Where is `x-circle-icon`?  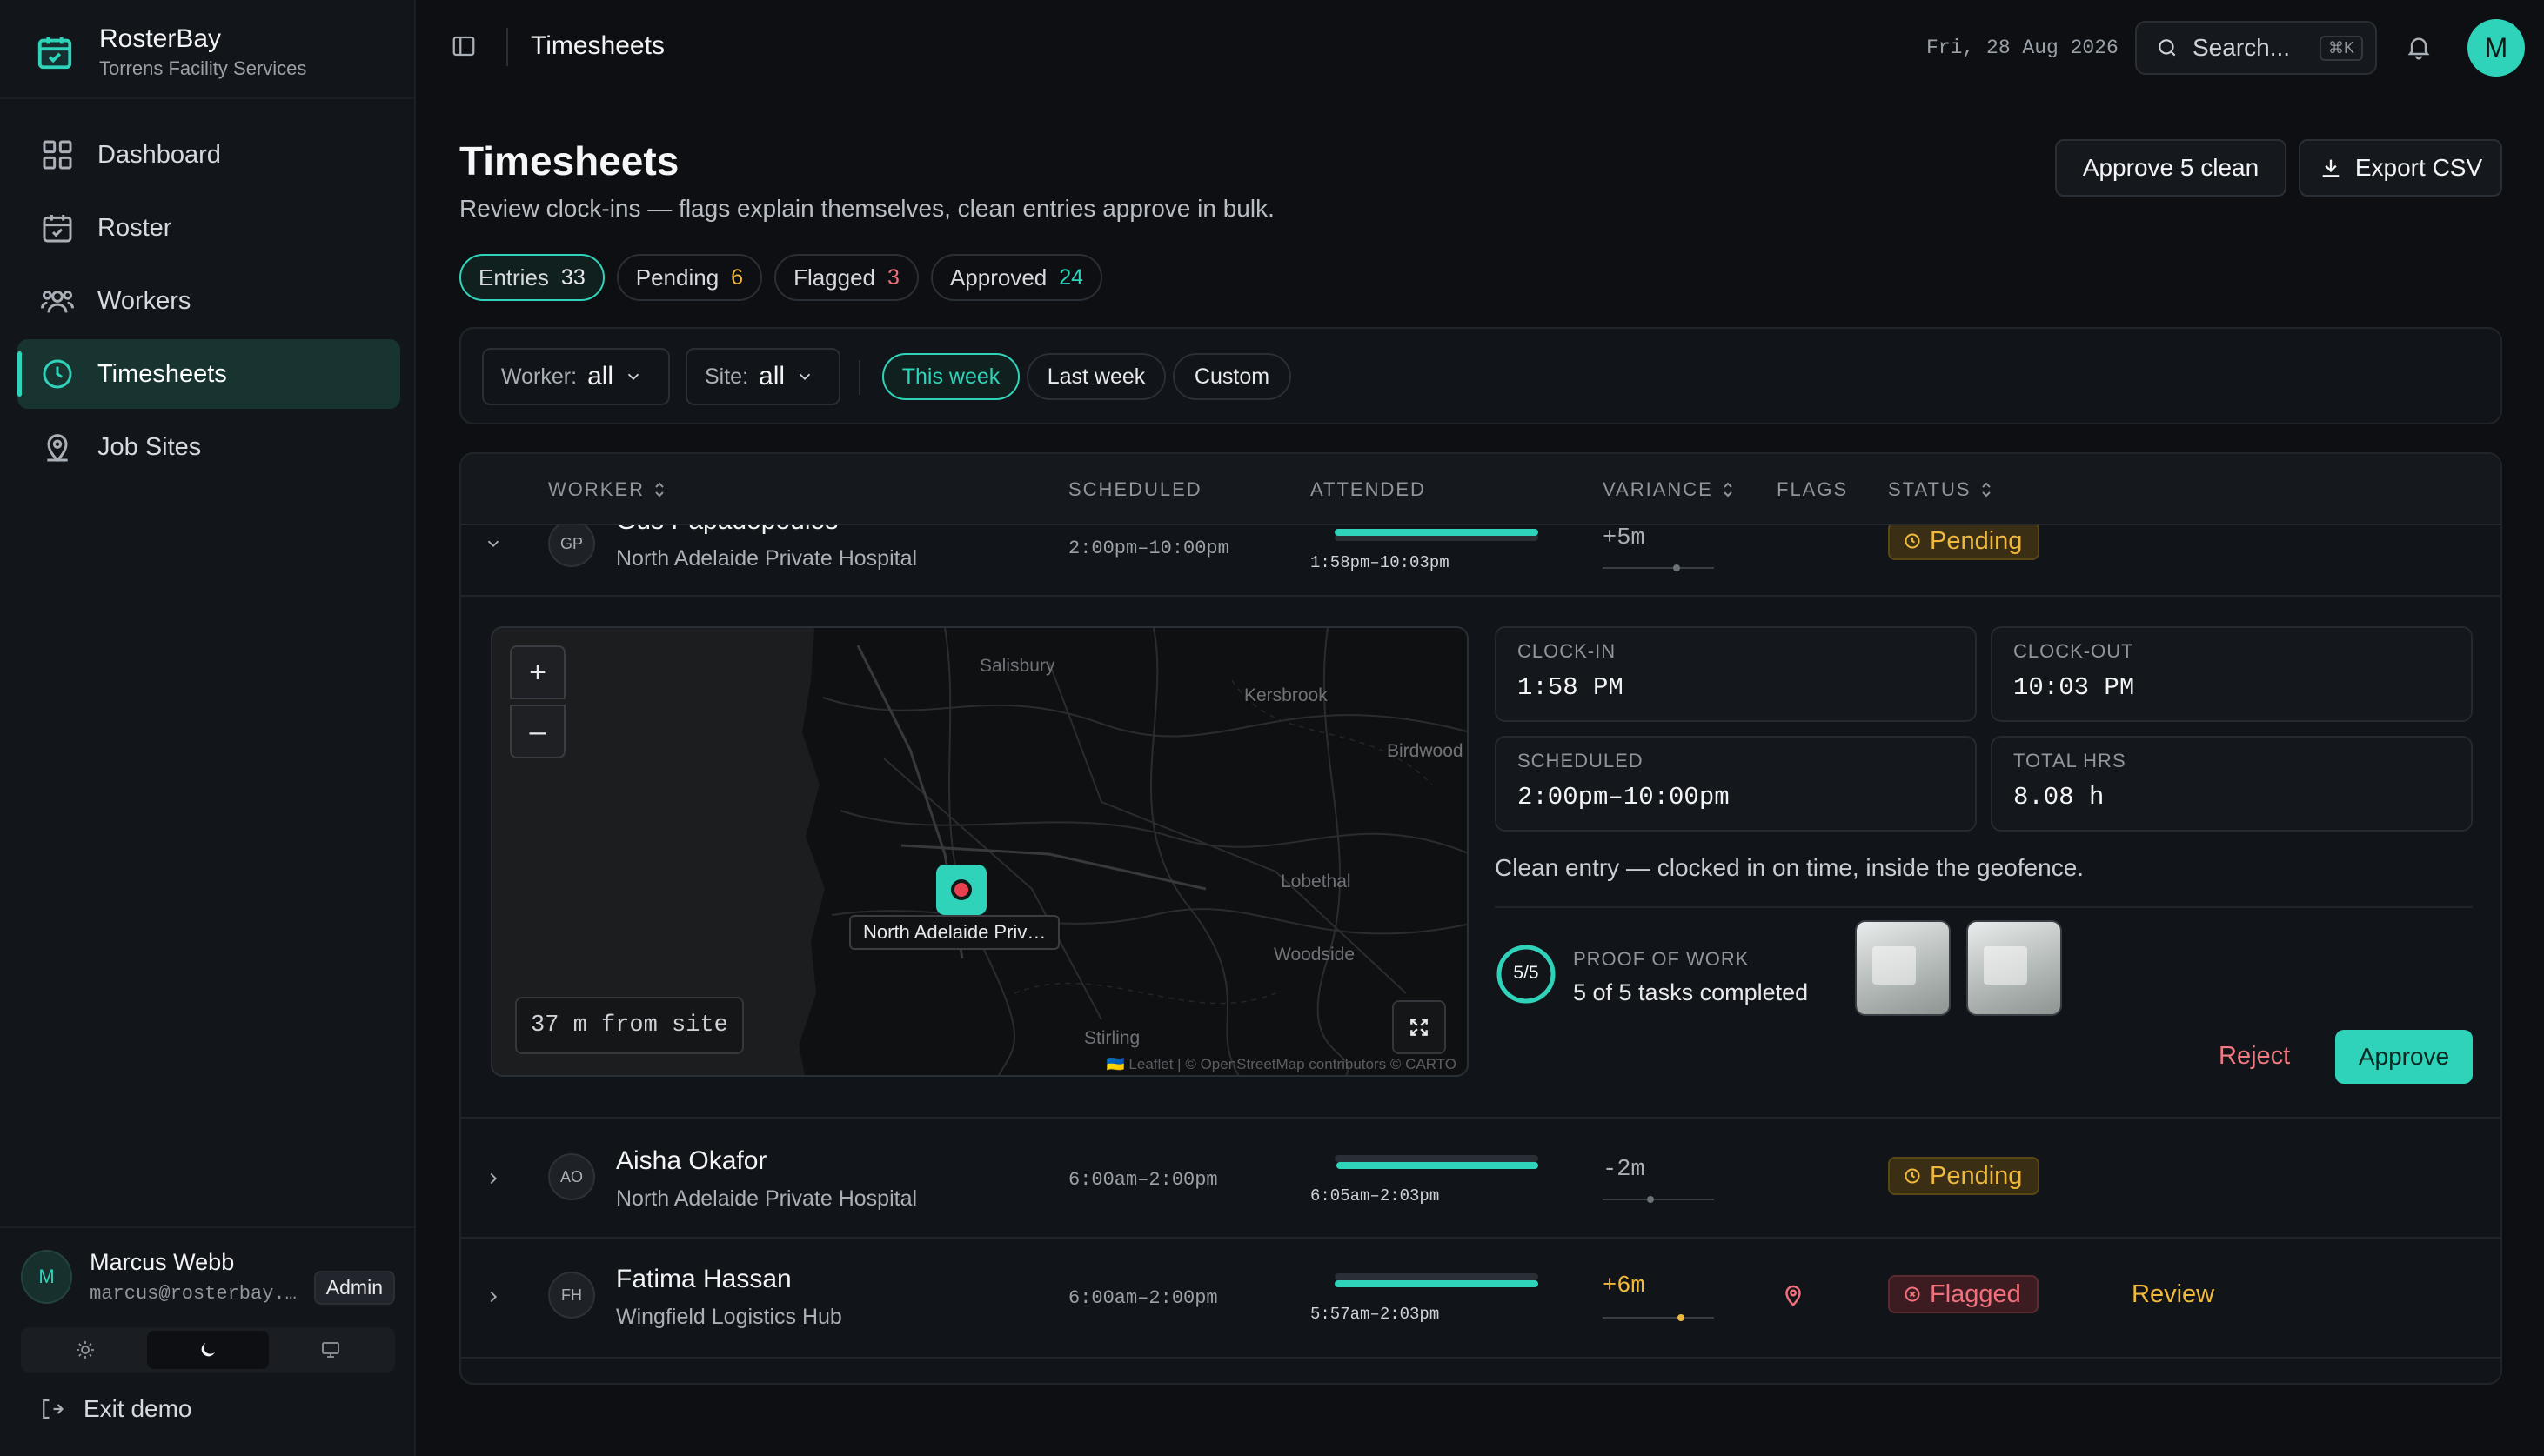
x-circle-icon is located at coordinates (1912, 1294).